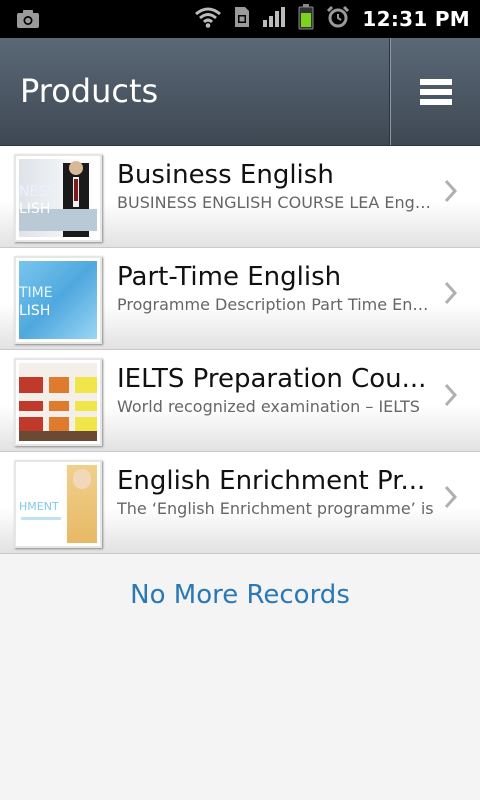 This screenshot has height=800, width=480. What do you see at coordinates (338, 19) in the screenshot?
I see `alarm-icon` at bounding box center [338, 19].